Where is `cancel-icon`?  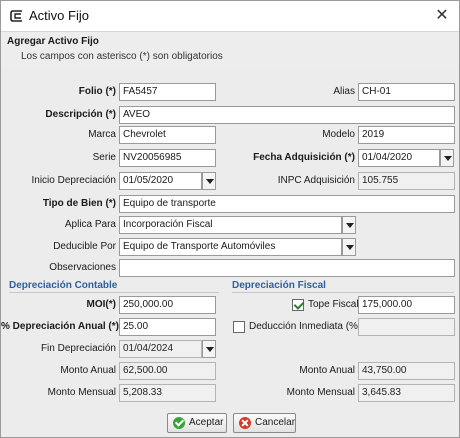 cancel-icon is located at coordinates (245, 423).